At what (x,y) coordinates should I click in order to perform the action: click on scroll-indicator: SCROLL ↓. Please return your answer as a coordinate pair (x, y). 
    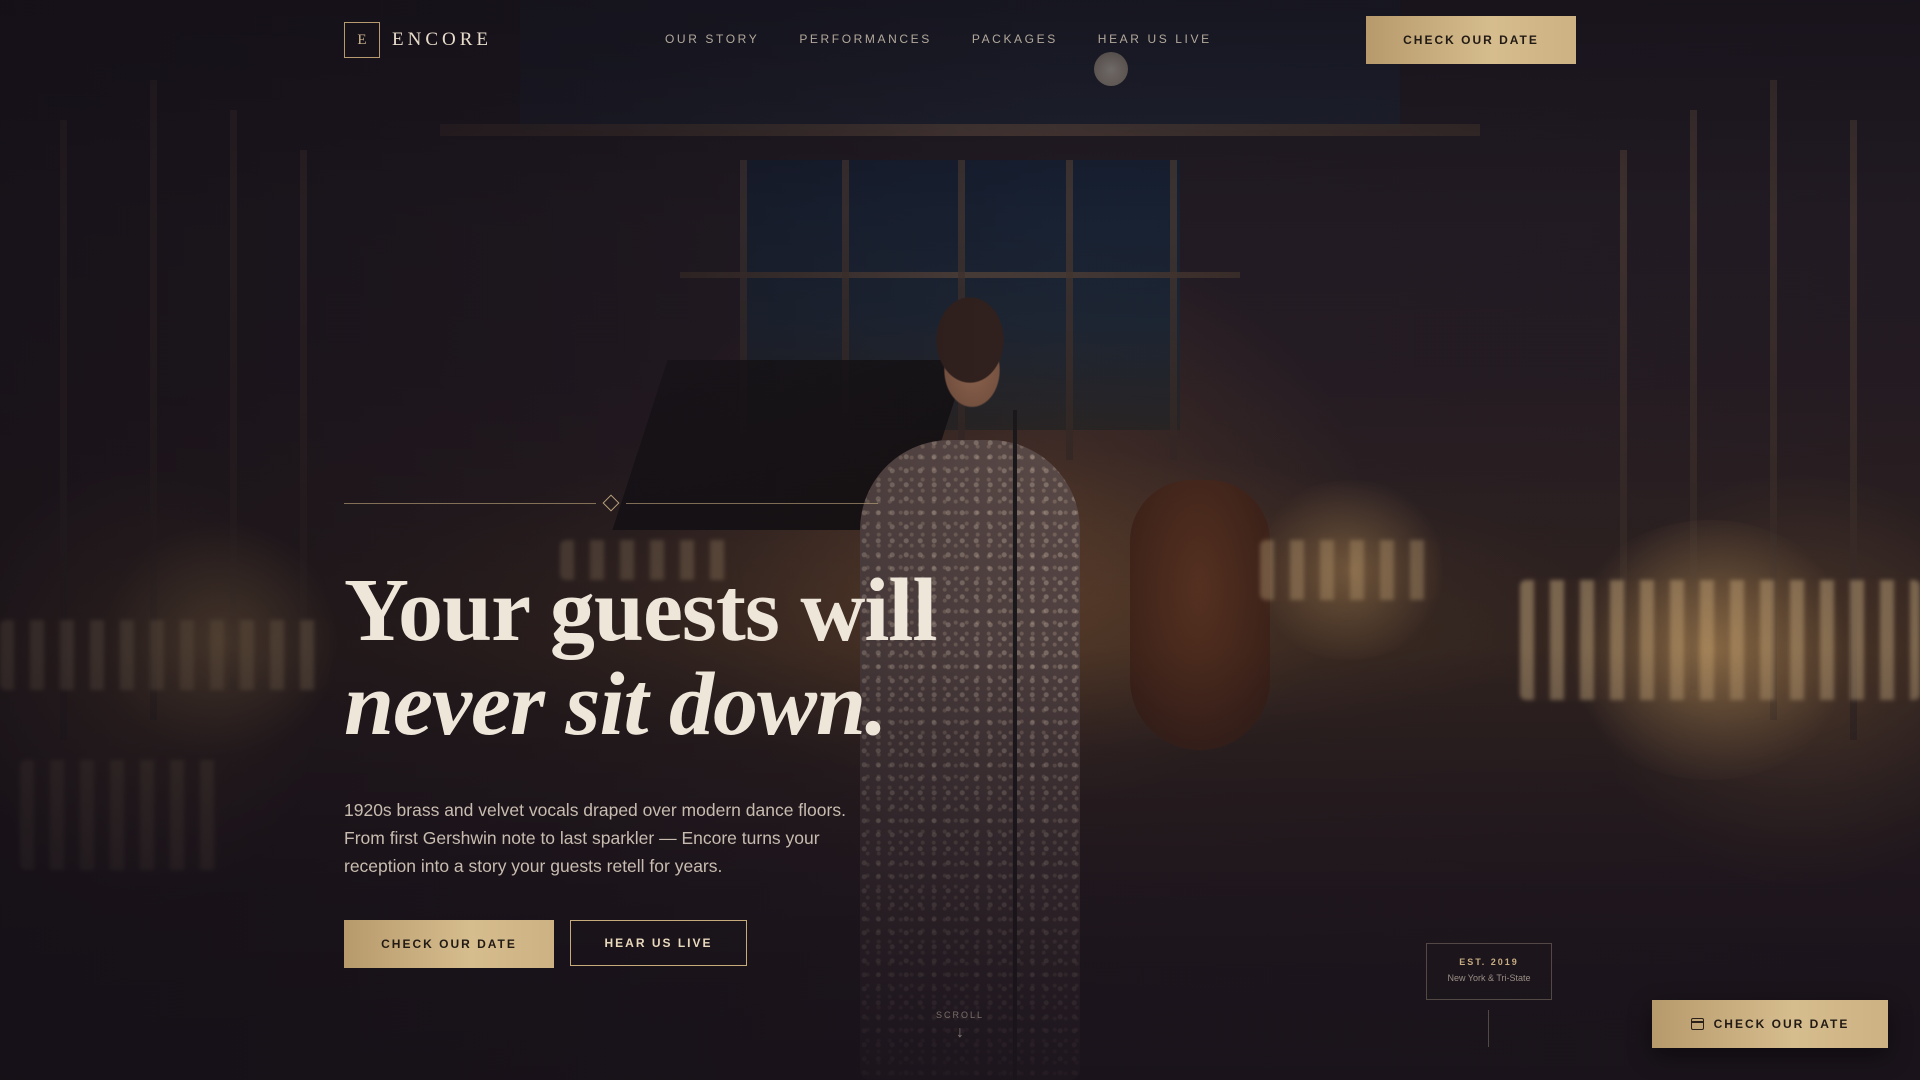
    Looking at the image, I should click on (960, 1026).